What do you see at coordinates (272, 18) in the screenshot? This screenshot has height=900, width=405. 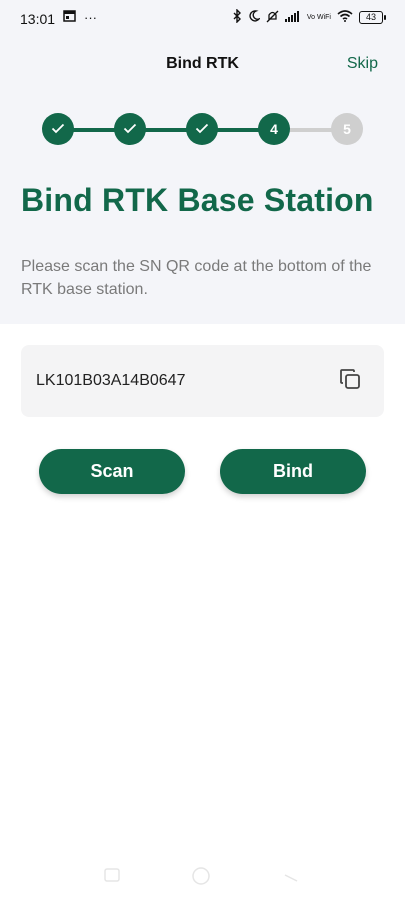 I see `mute-icon` at bounding box center [272, 18].